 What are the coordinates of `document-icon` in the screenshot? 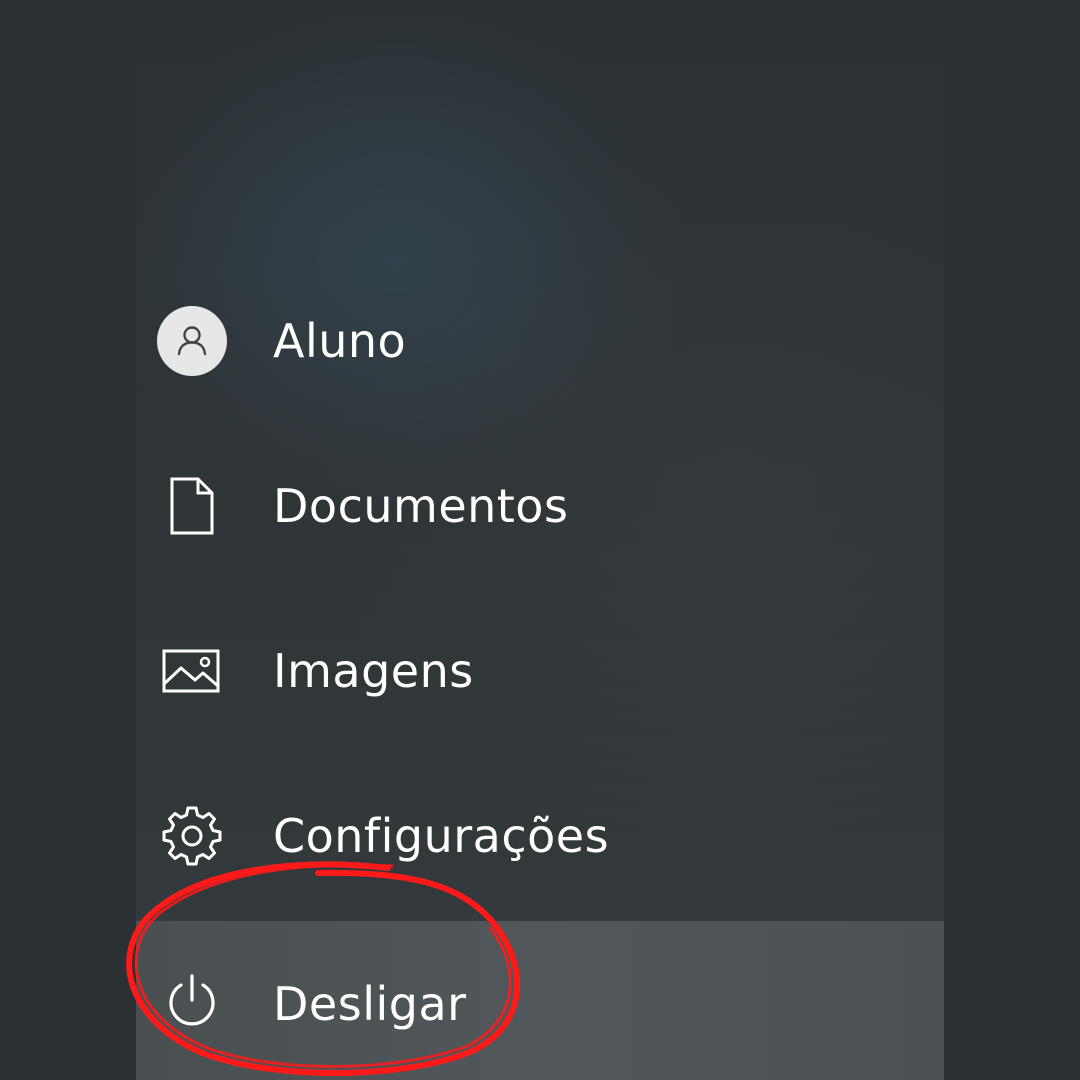 It's located at (192, 506).